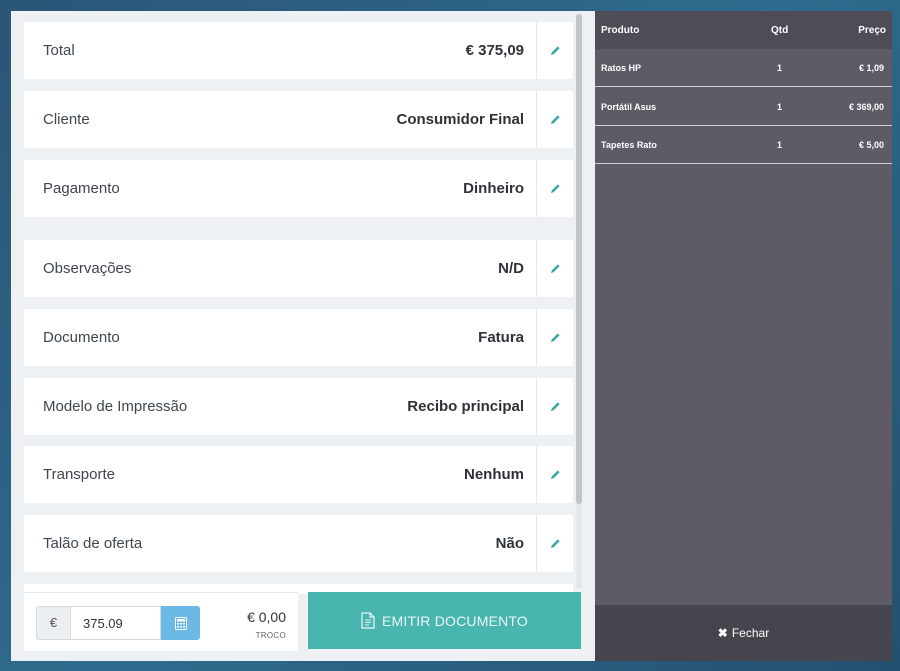 The height and width of the screenshot is (671, 900). Describe the element at coordinates (872, 30) in the screenshot. I see `header-price: Preço` at that location.